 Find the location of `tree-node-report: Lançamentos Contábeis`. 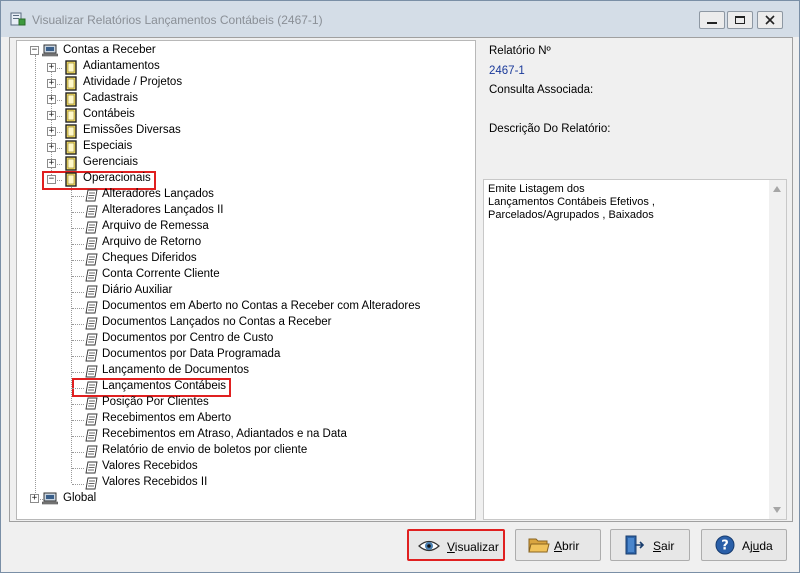

tree-node-report: Lançamentos Contábeis is located at coordinates (164, 386).